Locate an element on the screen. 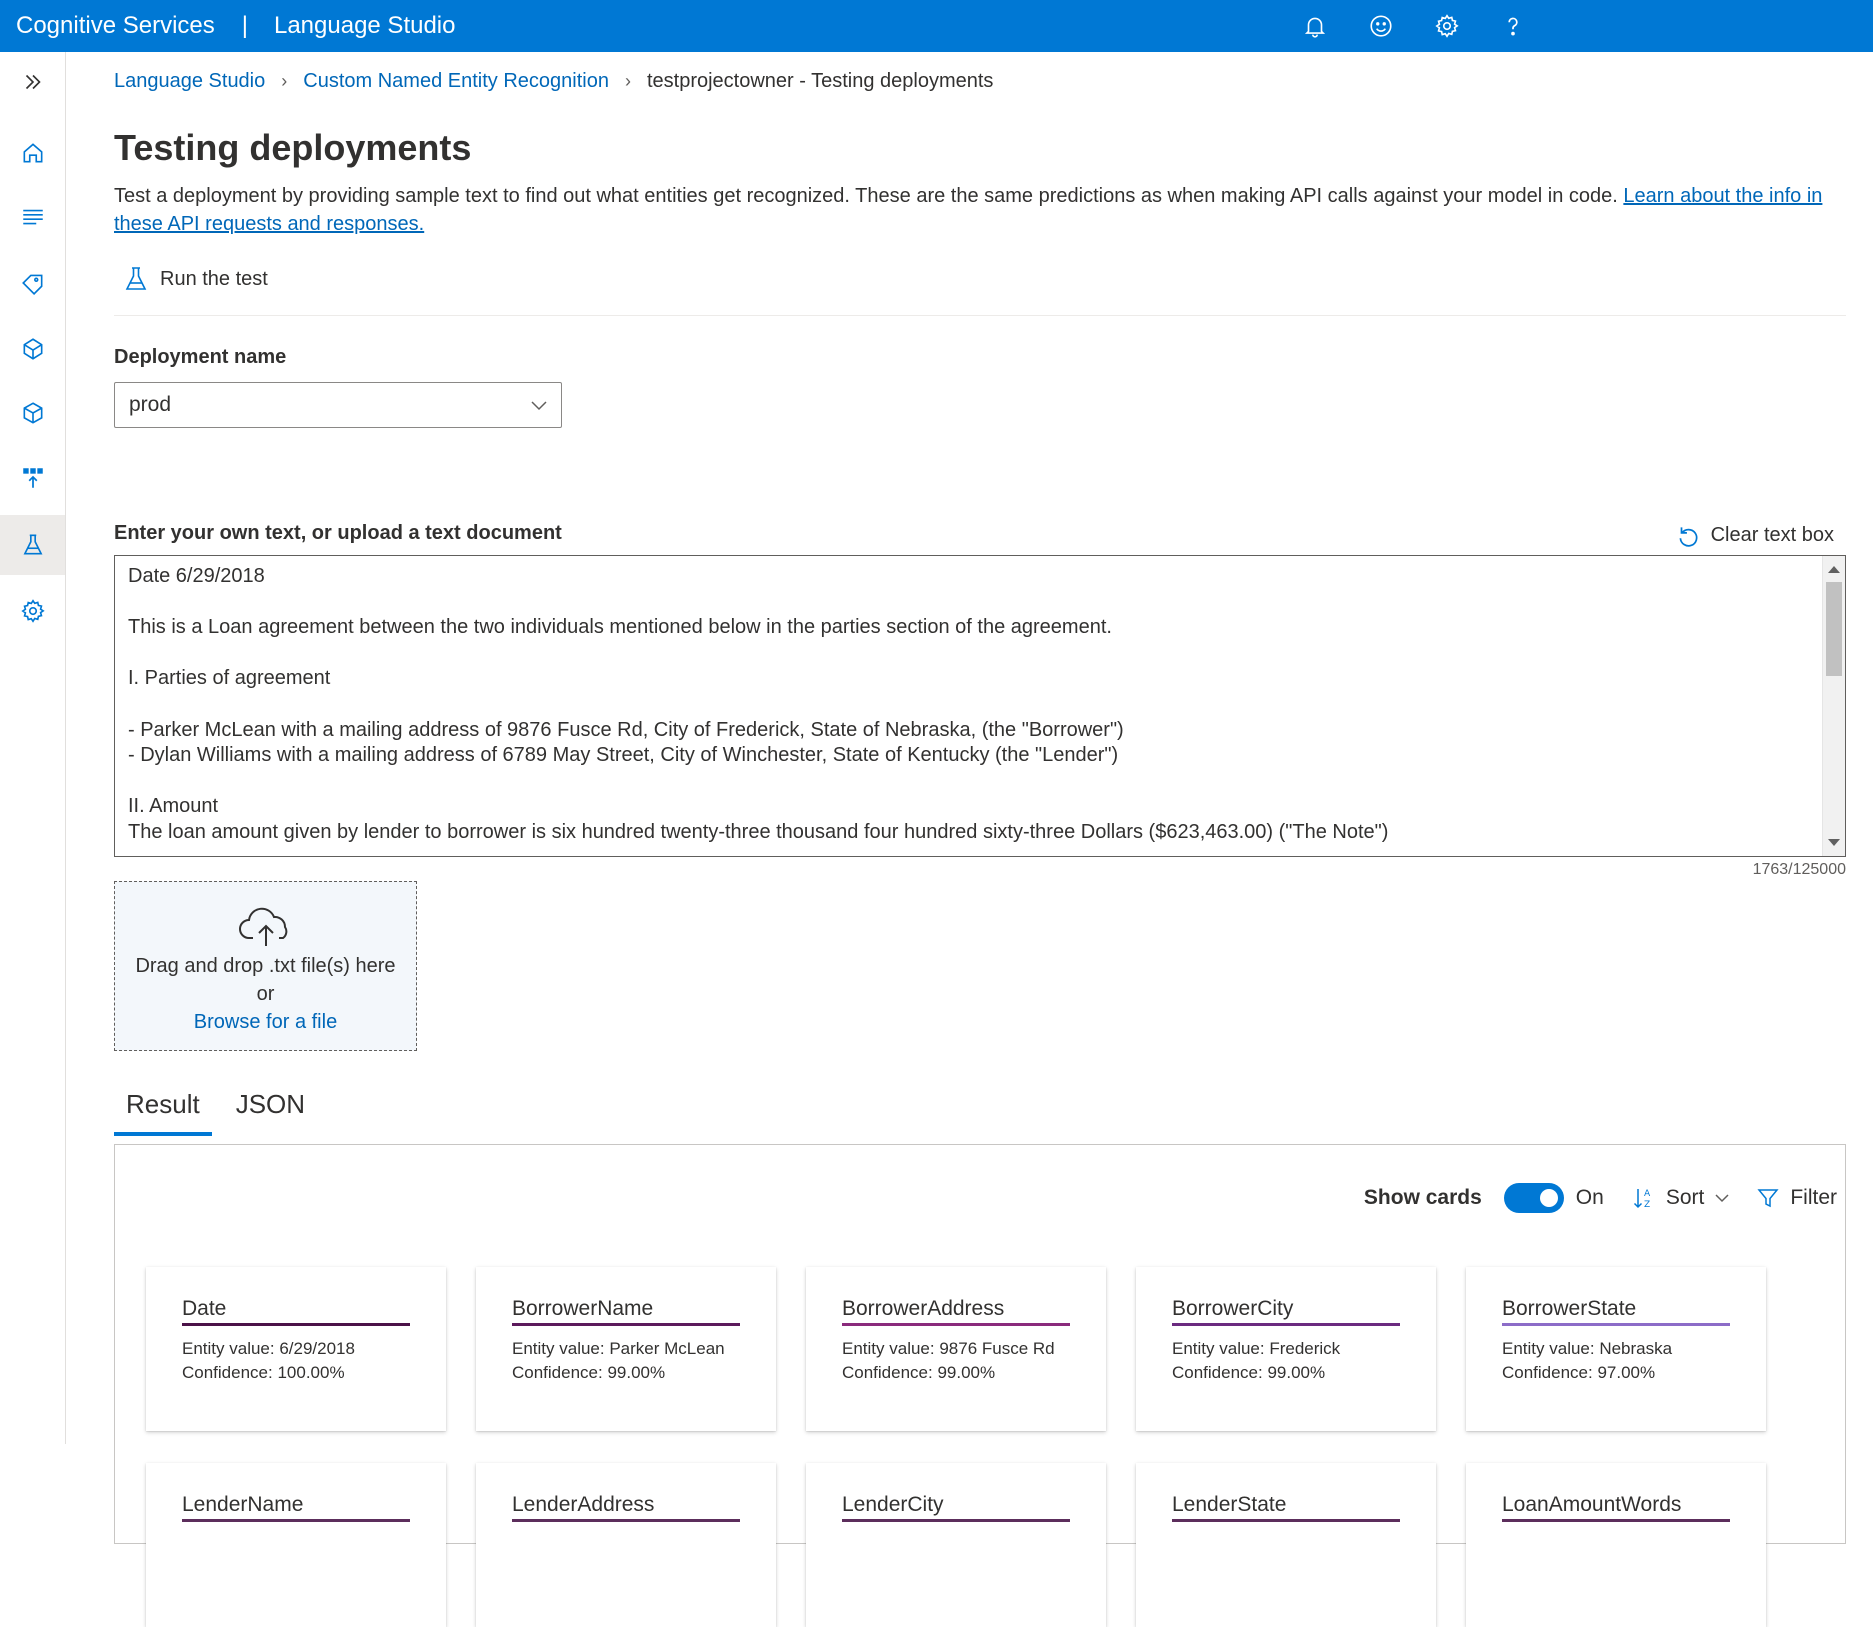 This screenshot has height=1627, width=1873. nav-labeling is located at coordinates (32, 283).